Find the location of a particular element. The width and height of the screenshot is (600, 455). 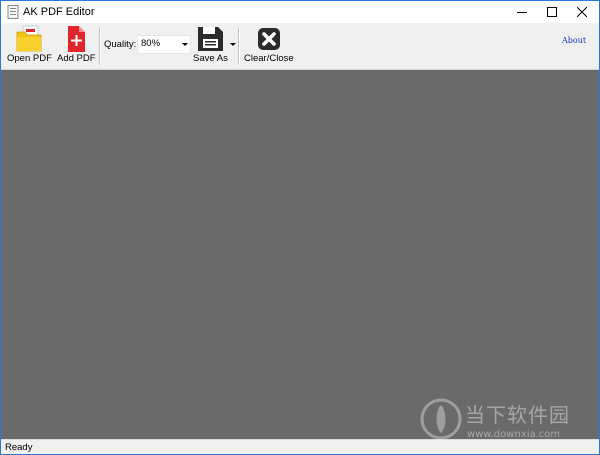

add-pdf-button: Add PDF is located at coordinates (76, 46).